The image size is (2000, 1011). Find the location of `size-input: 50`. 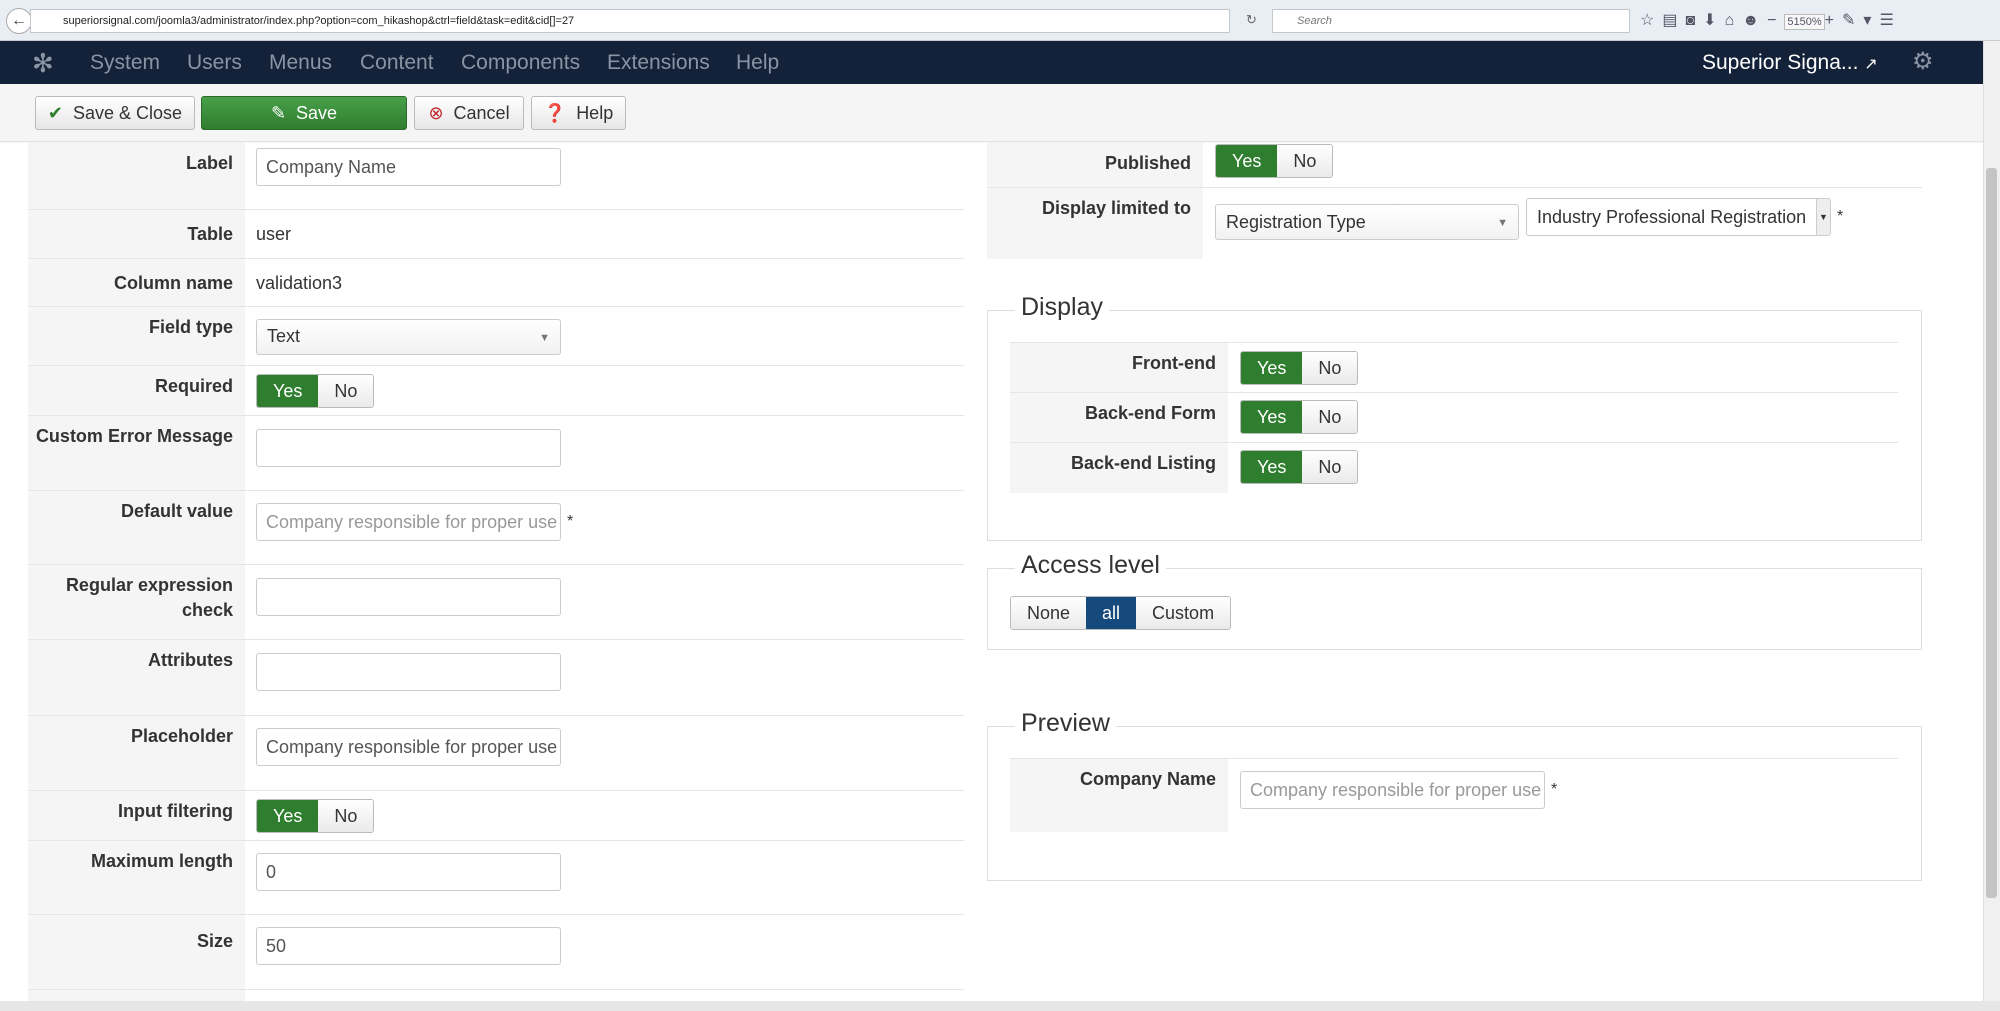

size-input: 50 is located at coordinates (408, 946).